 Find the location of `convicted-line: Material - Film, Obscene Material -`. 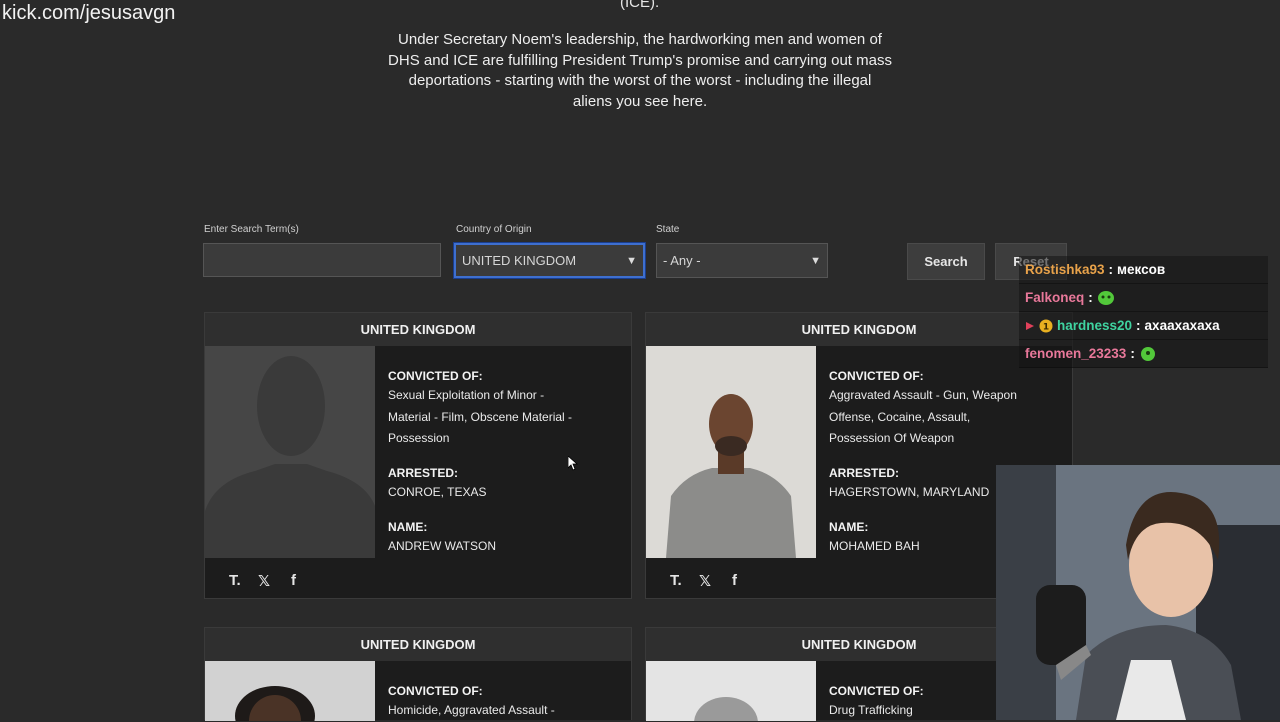

convicted-line: Material - Film, Obscene Material - is located at coordinates (480, 416).